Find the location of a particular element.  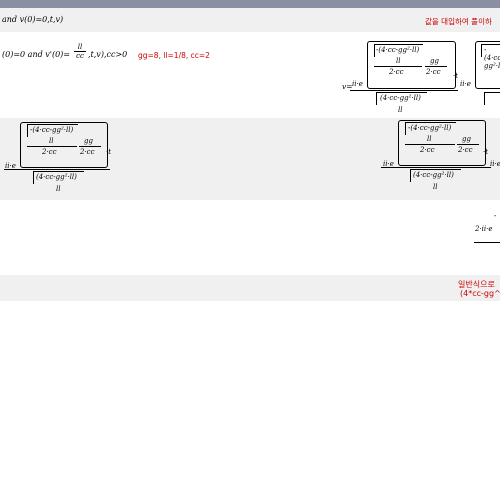

right-sqrt-den-text: (4·cc-gg²·ll) is located at coordinates (433, 175).